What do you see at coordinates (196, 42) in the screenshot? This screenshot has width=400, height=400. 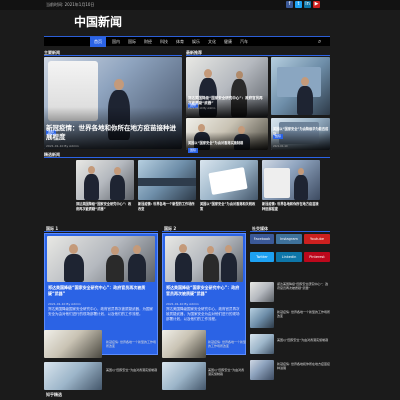 I see `nav-item: 娱乐` at bounding box center [196, 42].